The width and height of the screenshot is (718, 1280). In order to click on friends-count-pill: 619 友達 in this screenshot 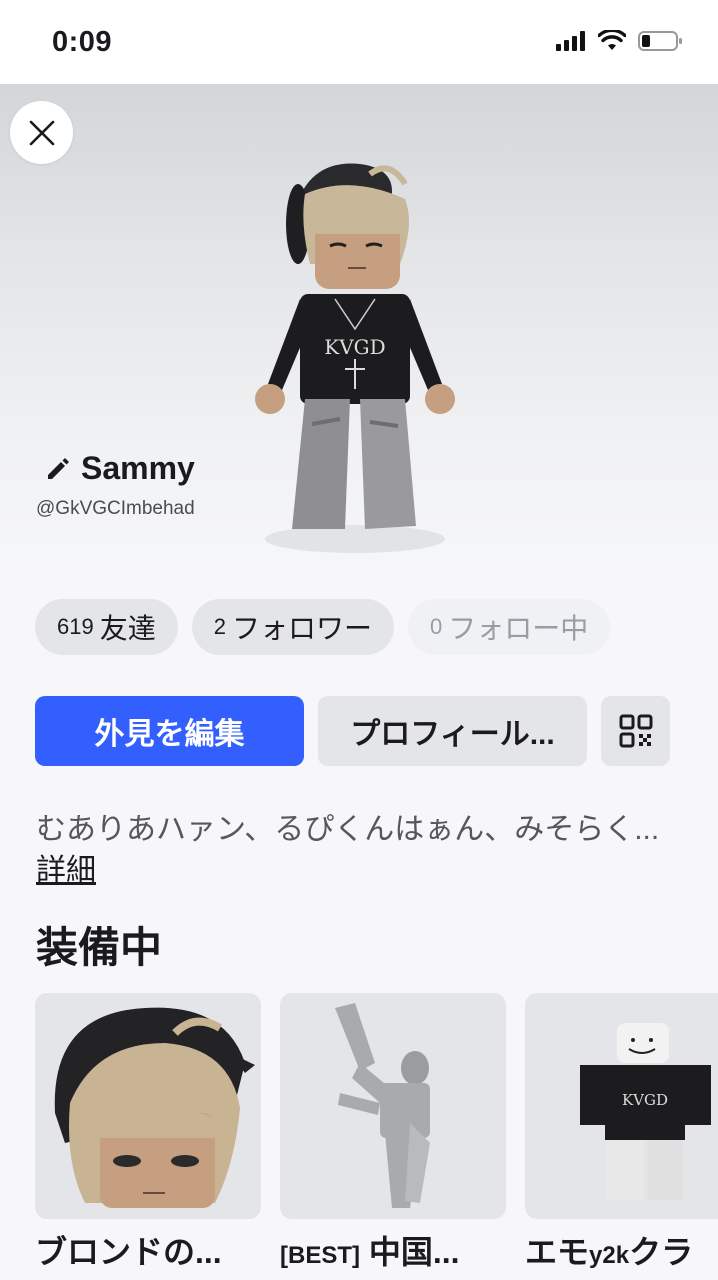, I will do `click(106, 627)`.